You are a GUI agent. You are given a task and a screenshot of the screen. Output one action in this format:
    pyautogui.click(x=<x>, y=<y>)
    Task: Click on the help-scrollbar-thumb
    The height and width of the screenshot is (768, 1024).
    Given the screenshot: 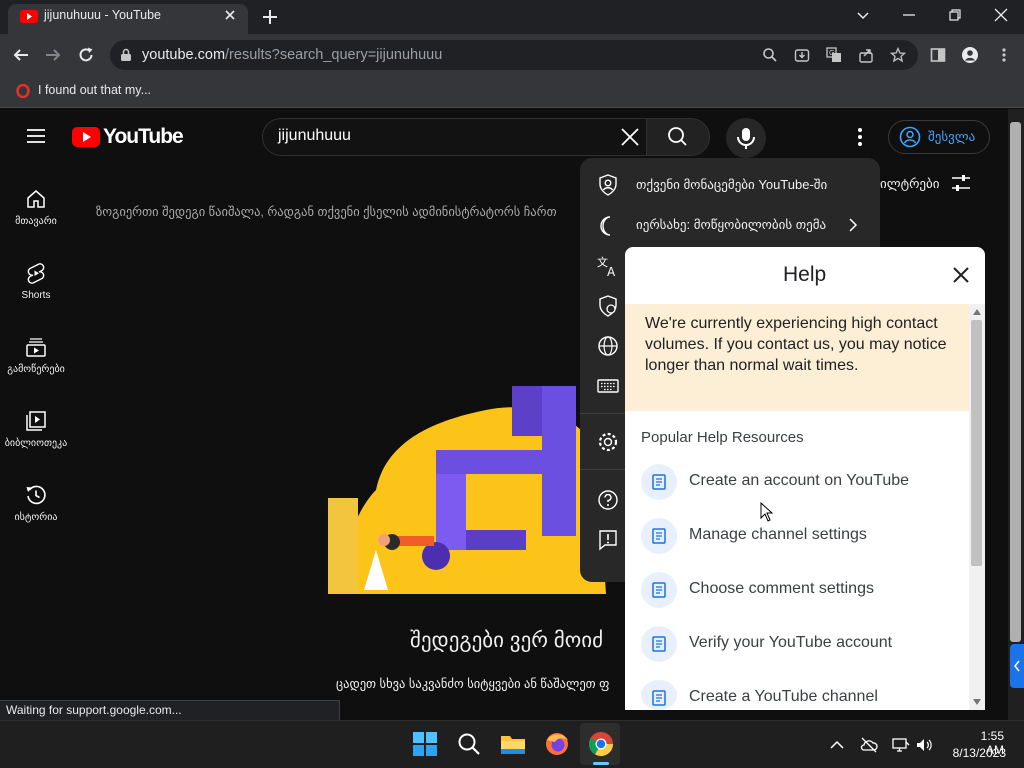 What is the action you would take?
    pyautogui.click(x=976, y=443)
    